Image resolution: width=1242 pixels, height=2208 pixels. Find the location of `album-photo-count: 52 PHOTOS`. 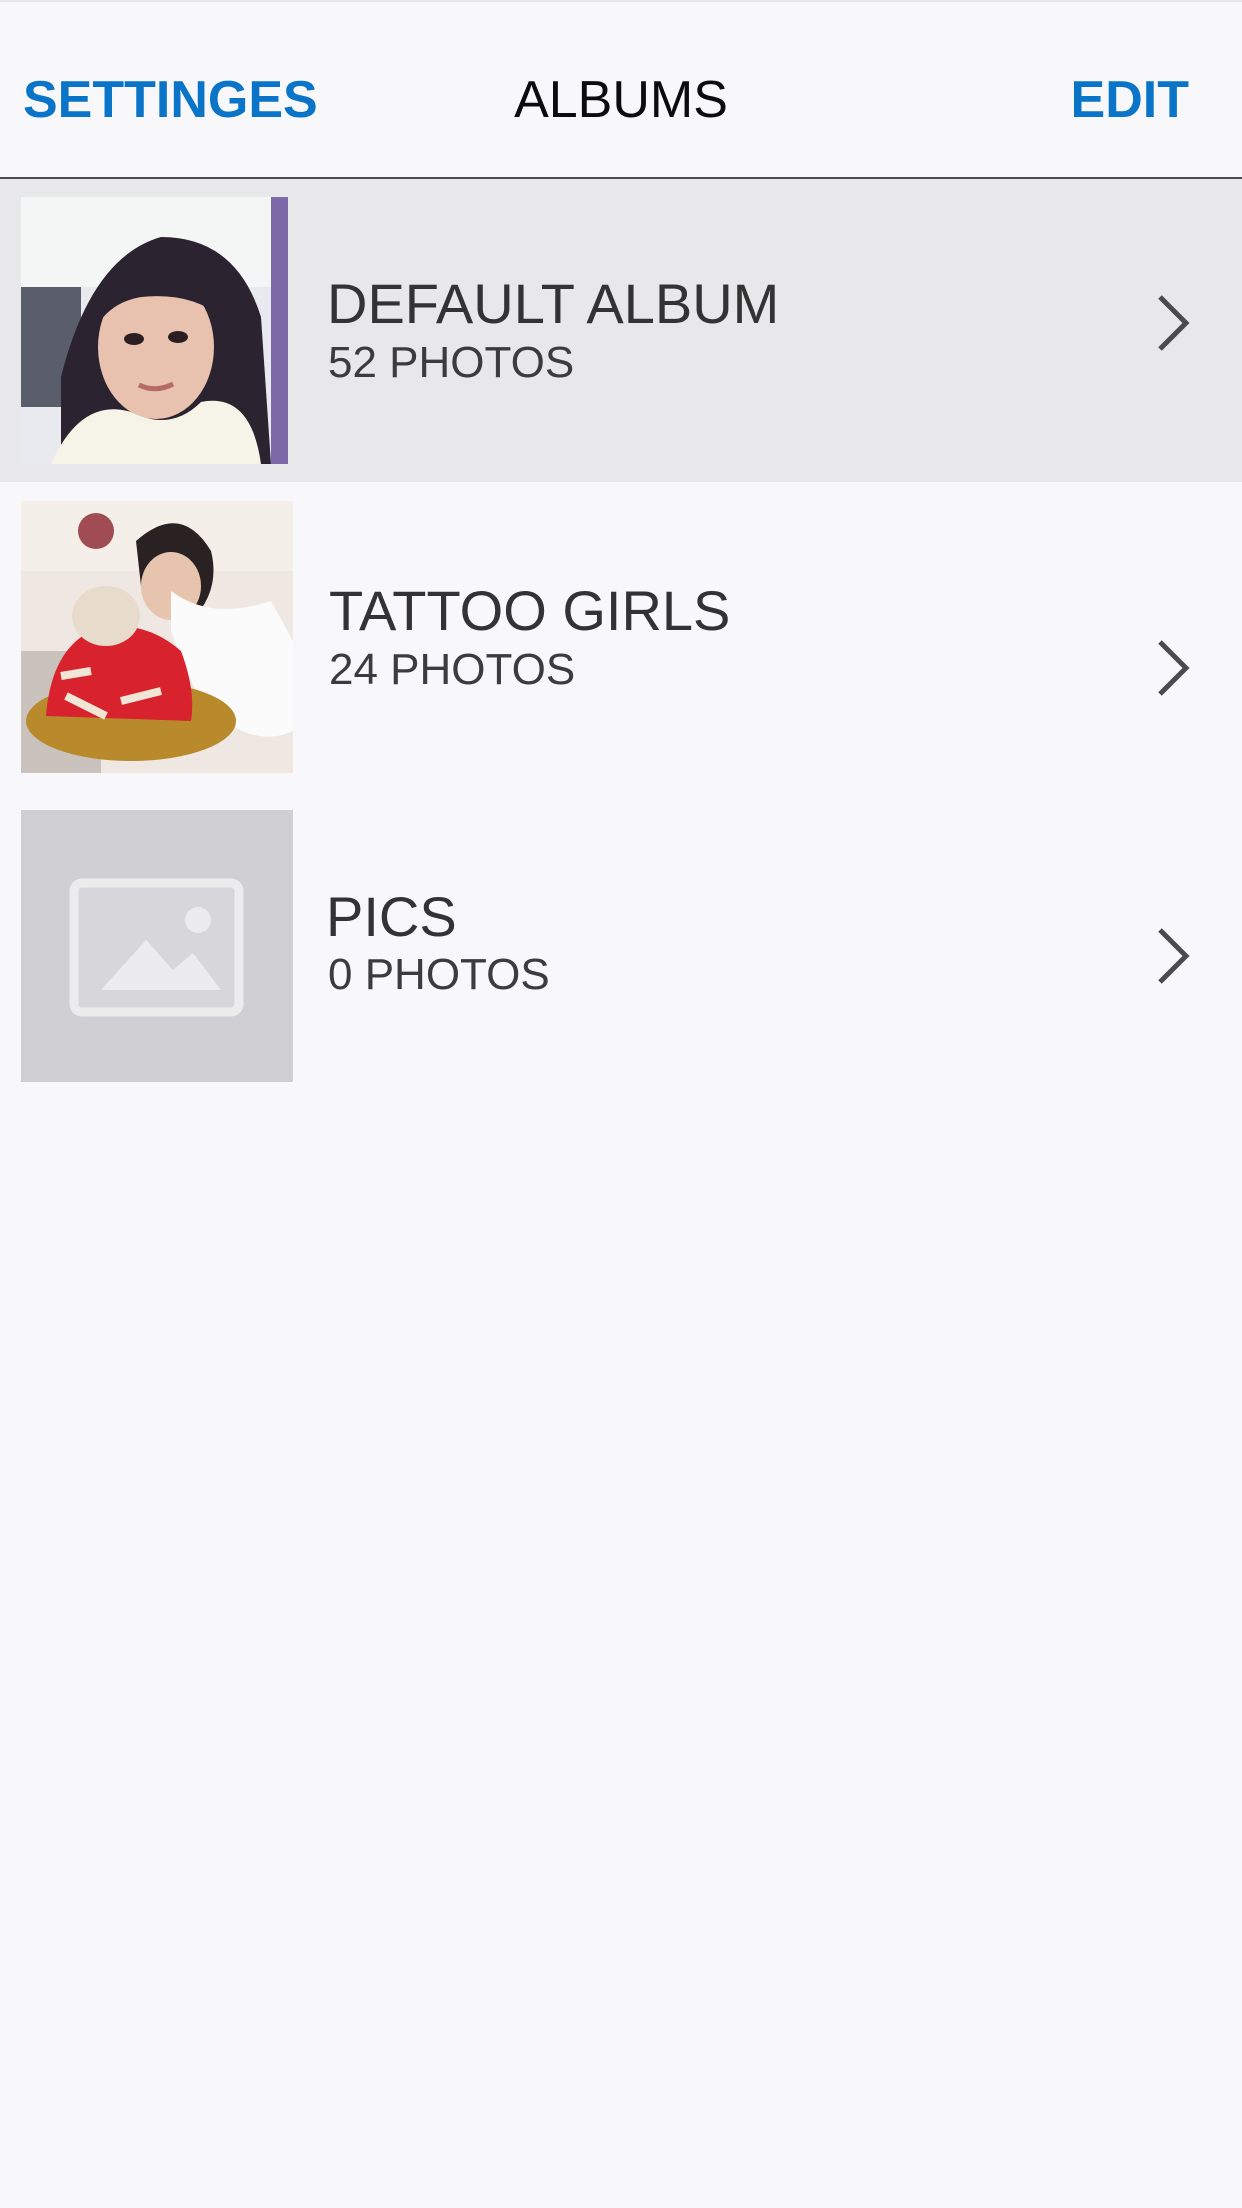

album-photo-count: 52 PHOTOS is located at coordinates (451, 362).